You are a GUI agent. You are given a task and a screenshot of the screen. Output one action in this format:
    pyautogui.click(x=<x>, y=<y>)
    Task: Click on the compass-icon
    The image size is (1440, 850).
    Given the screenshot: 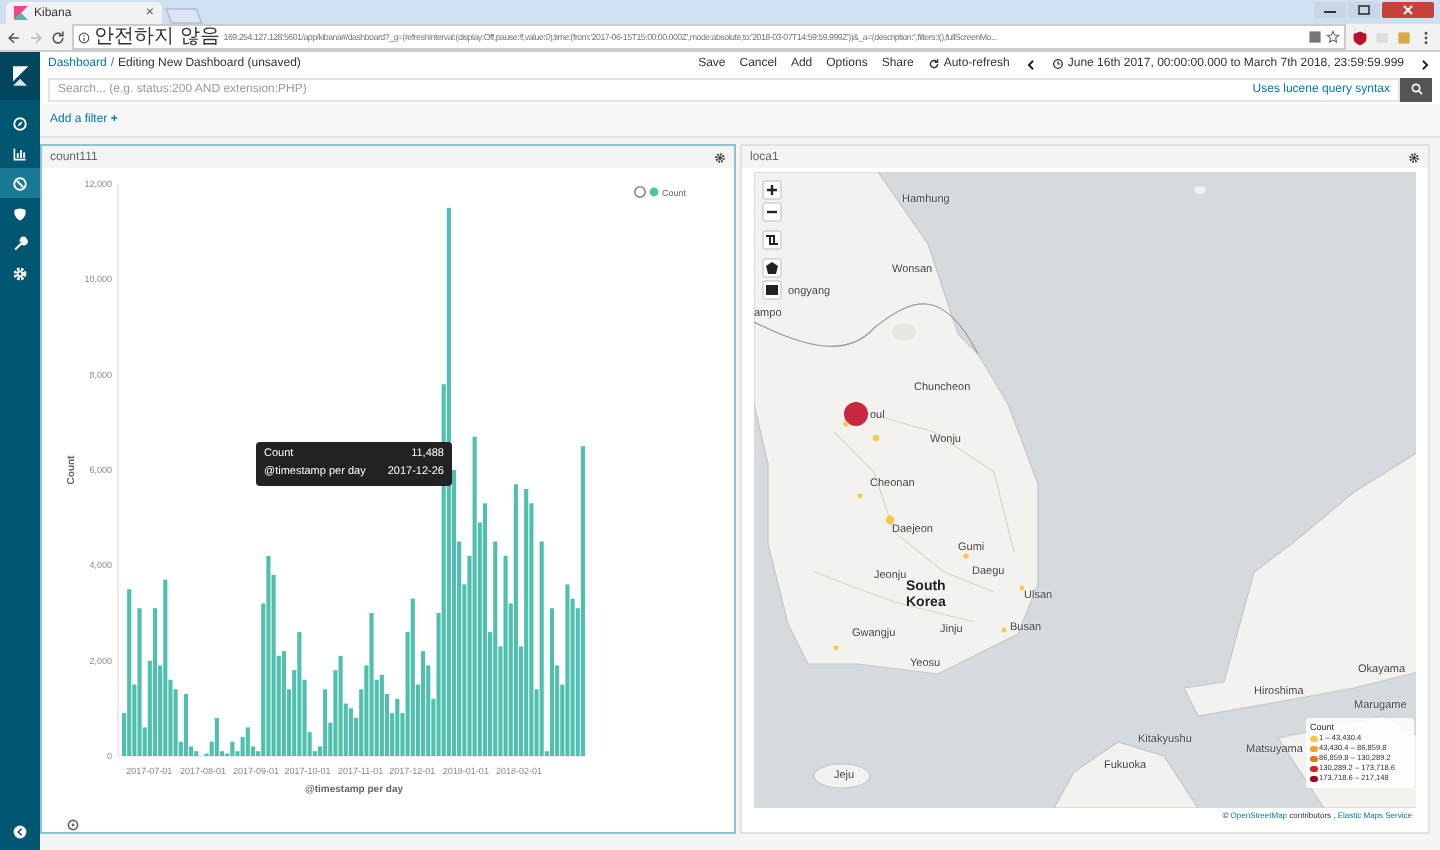 What is the action you would take?
    pyautogui.click(x=20, y=123)
    